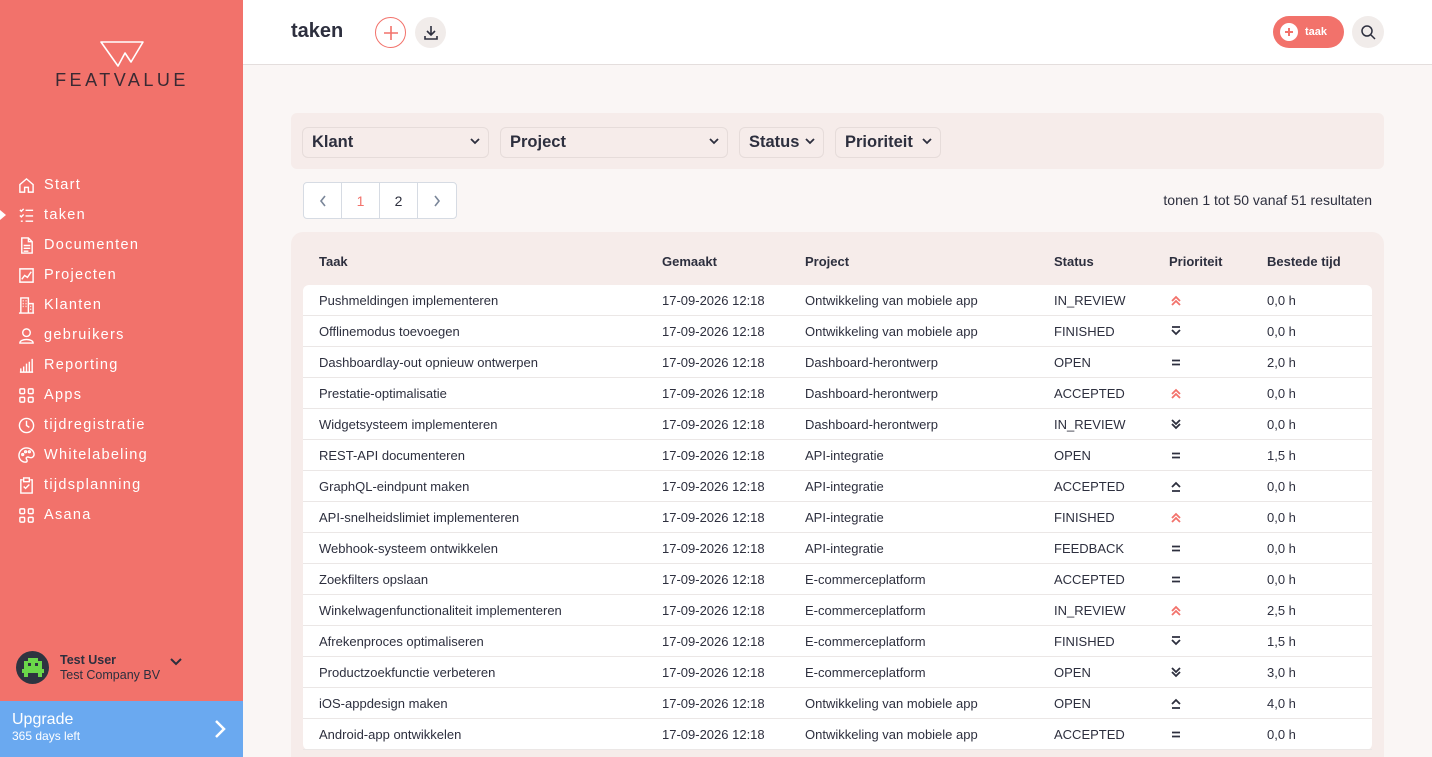 This screenshot has height=757, width=1432. What do you see at coordinates (407, 672) in the screenshot?
I see `cell-taak: Productzoekfunctie verbeteren` at bounding box center [407, 672].